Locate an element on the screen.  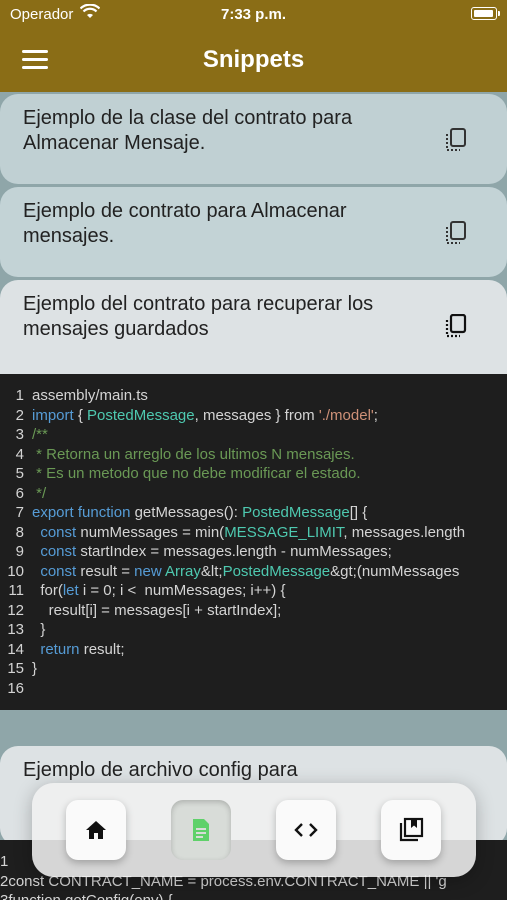
nav-home-button is located at coordinates (96, 830).